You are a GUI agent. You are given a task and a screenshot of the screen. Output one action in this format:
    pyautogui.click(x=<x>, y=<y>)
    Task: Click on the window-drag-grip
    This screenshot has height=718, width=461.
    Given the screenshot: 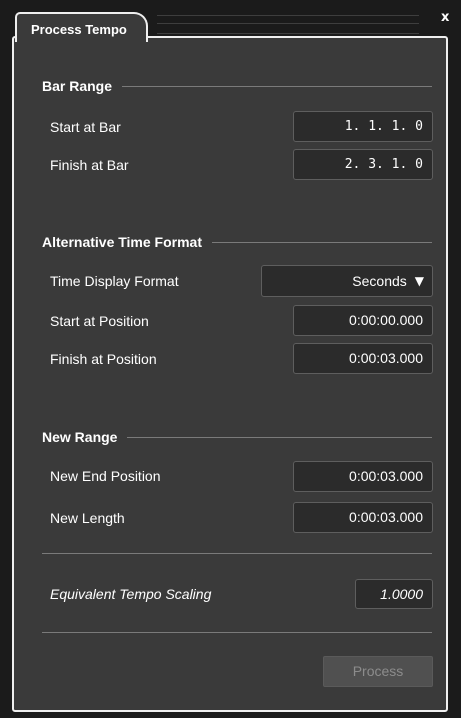 What is the action you would take?
    pyautogui.click(x=288, y=24)
    